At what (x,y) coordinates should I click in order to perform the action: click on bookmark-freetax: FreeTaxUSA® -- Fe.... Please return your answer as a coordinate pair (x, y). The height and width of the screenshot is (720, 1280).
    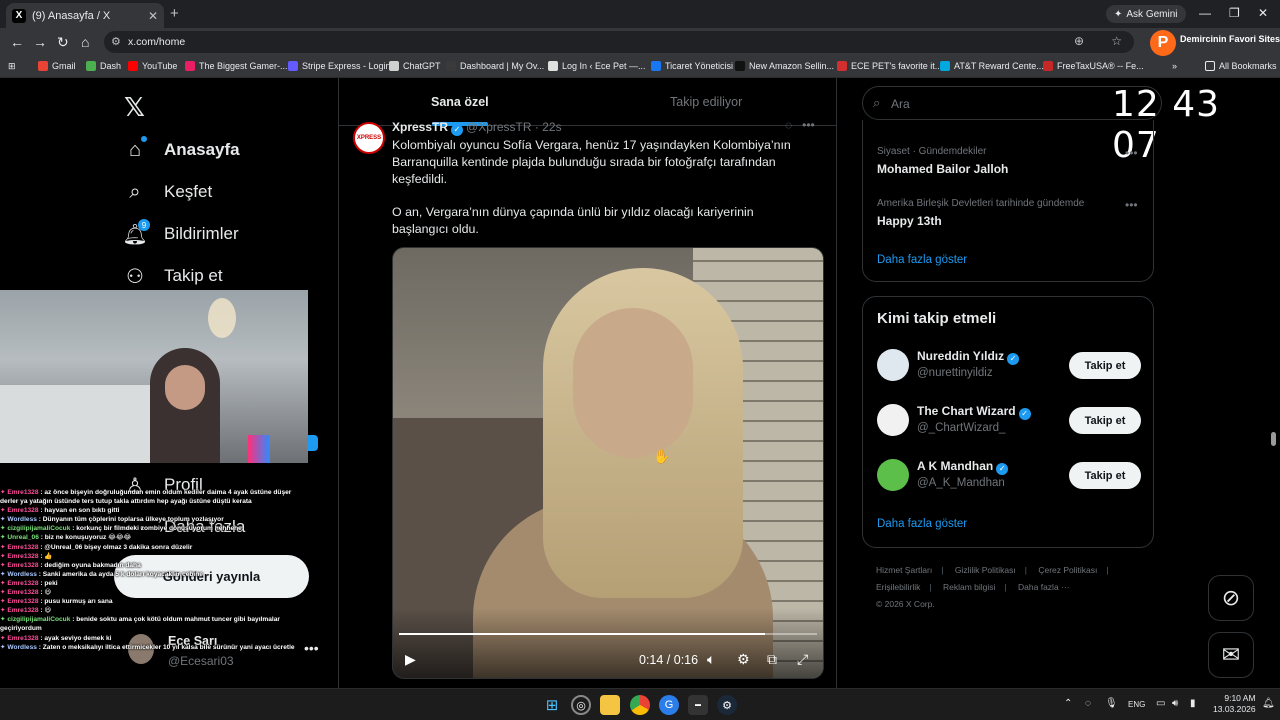
    Looking at the image, I should click on (1093, 66).